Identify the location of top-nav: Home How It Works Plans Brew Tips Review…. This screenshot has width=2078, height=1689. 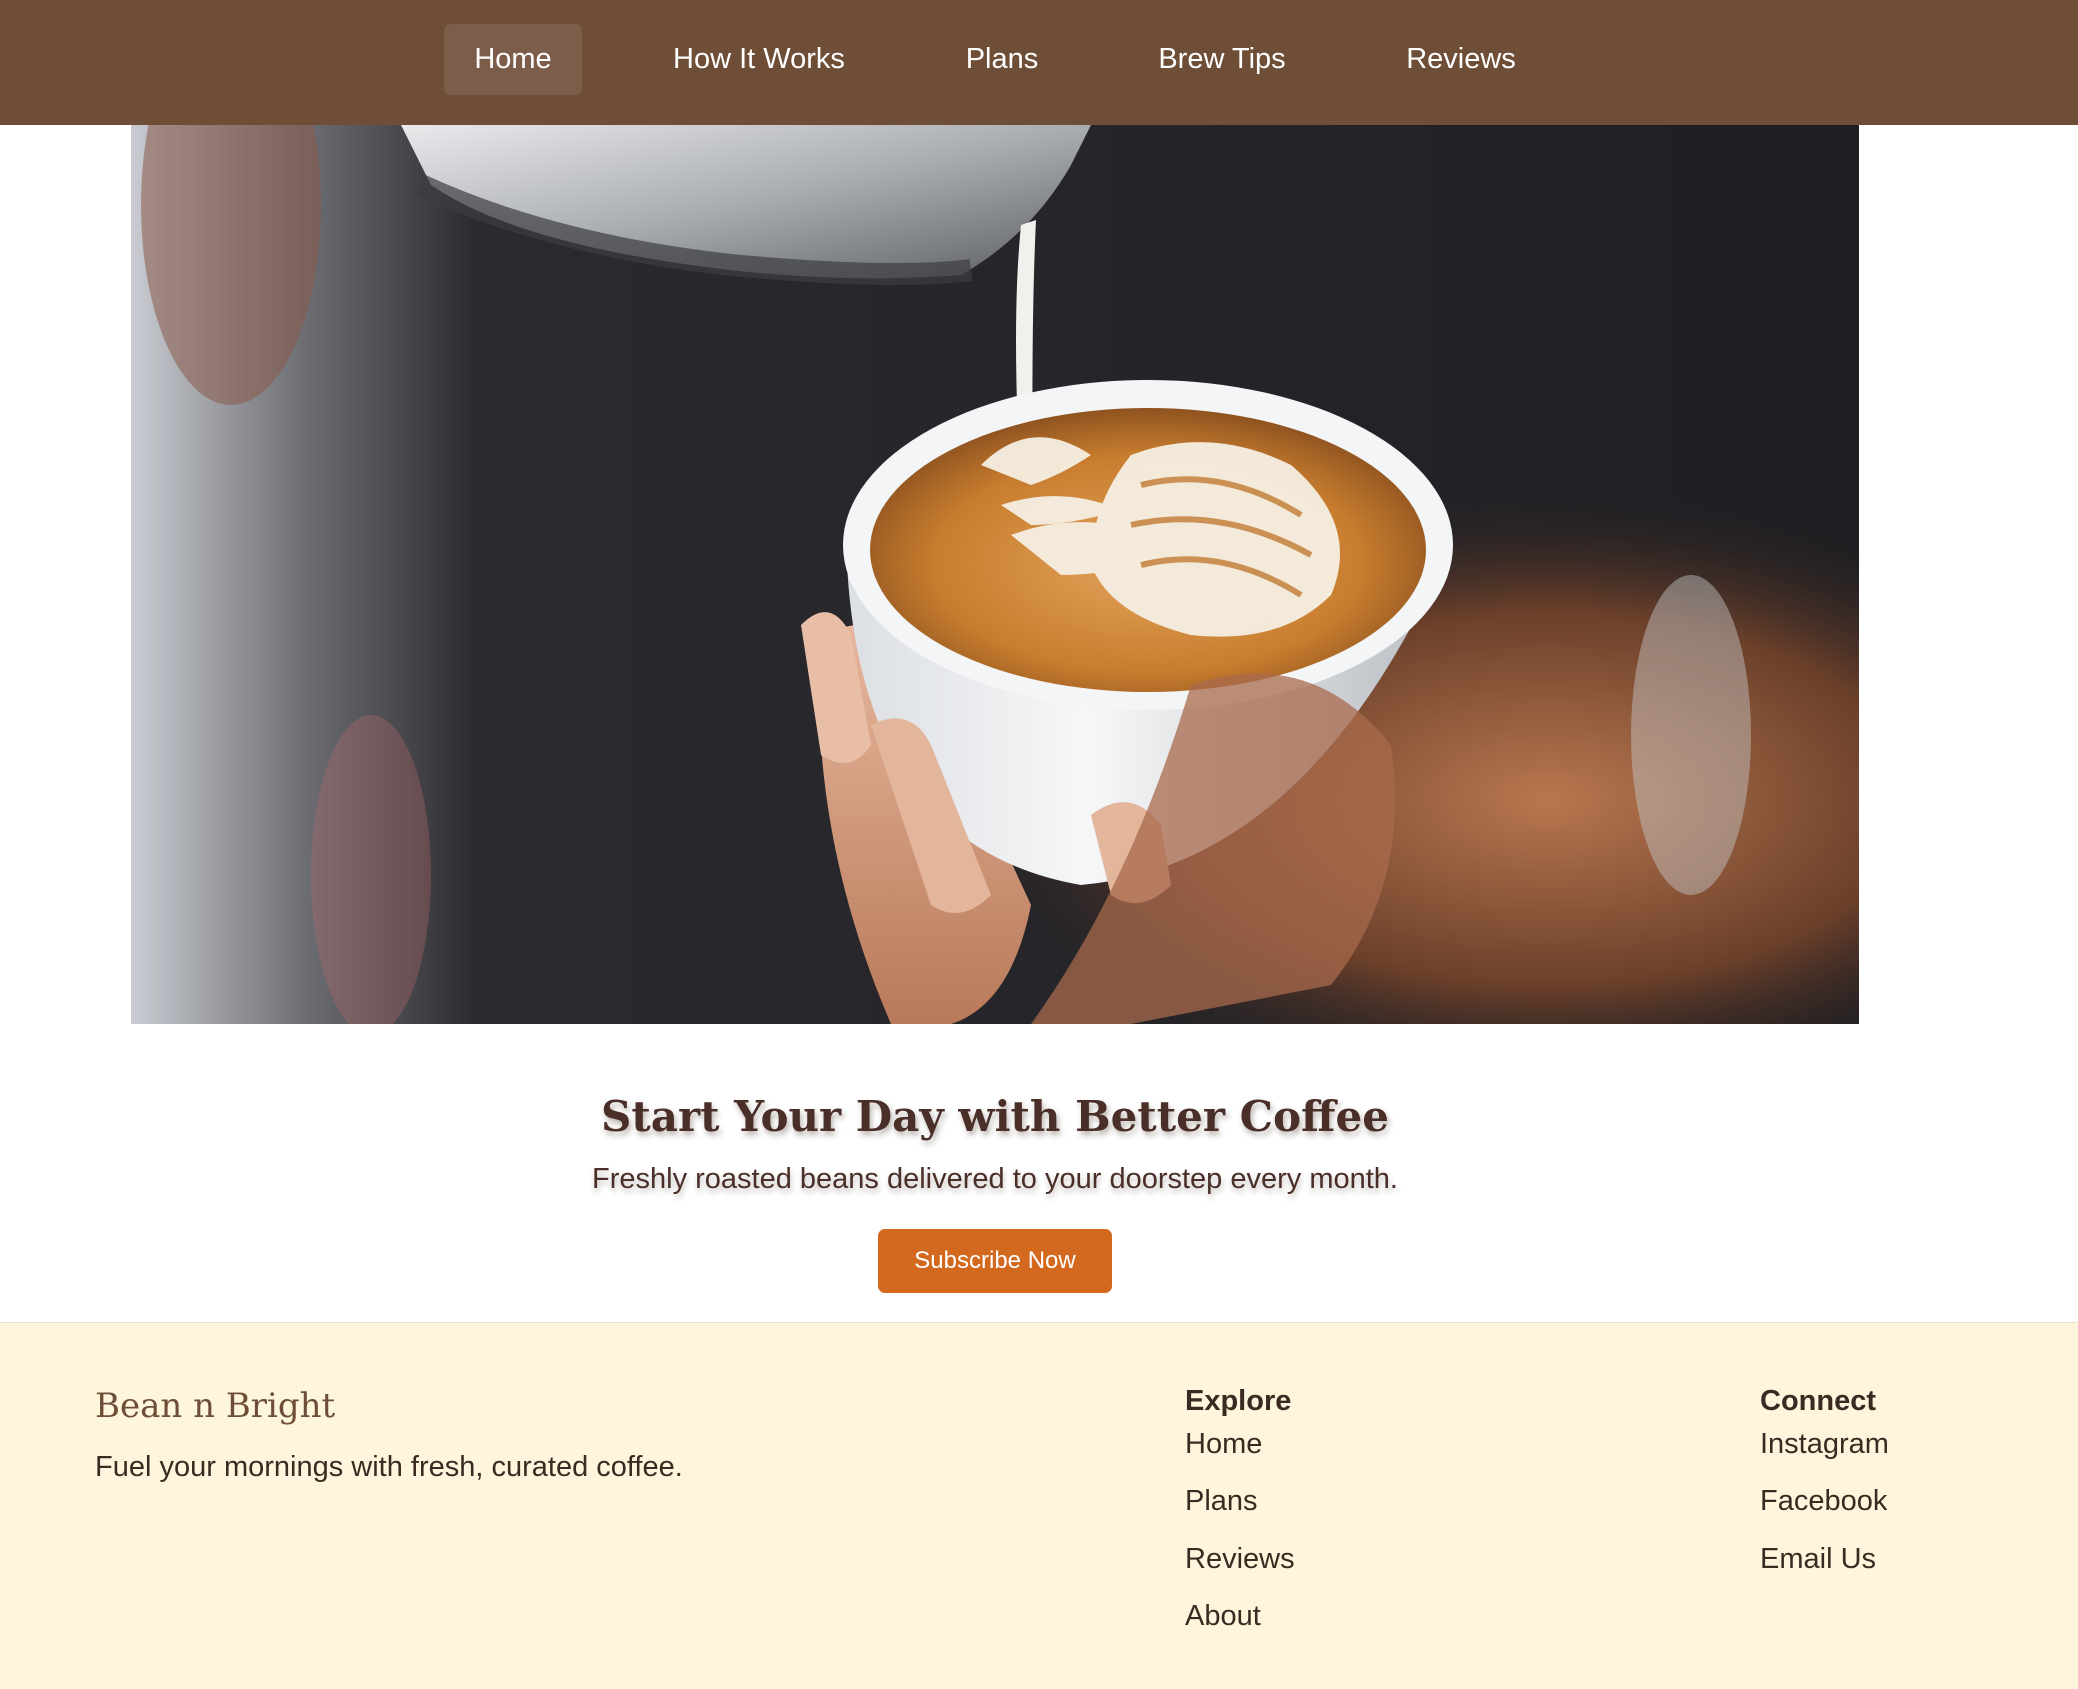
(1039, 62).